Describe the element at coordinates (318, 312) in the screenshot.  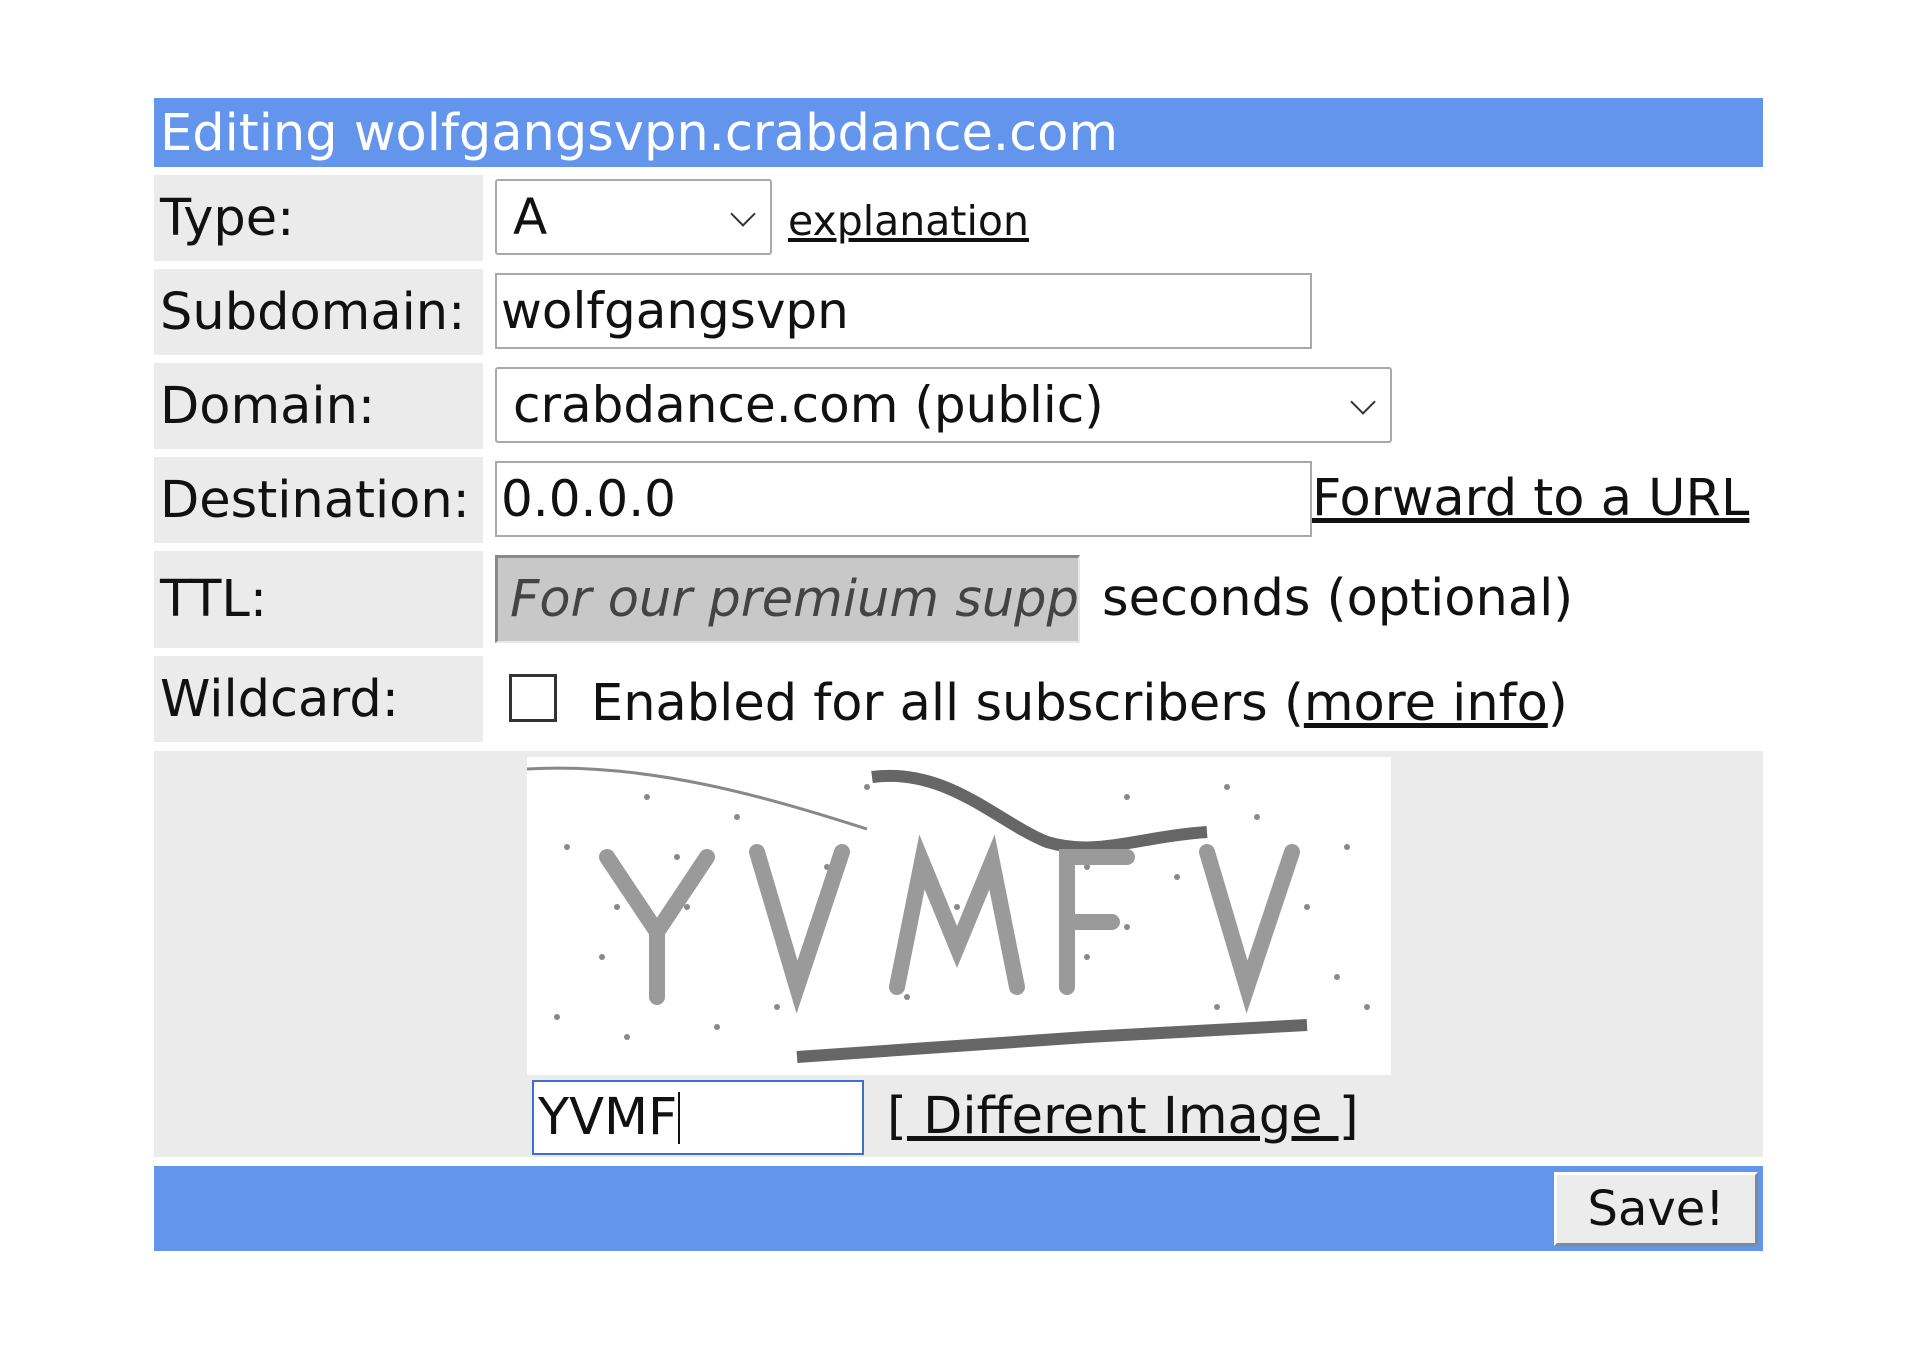
I see `subdomain-label: Subdomain:` at that location.